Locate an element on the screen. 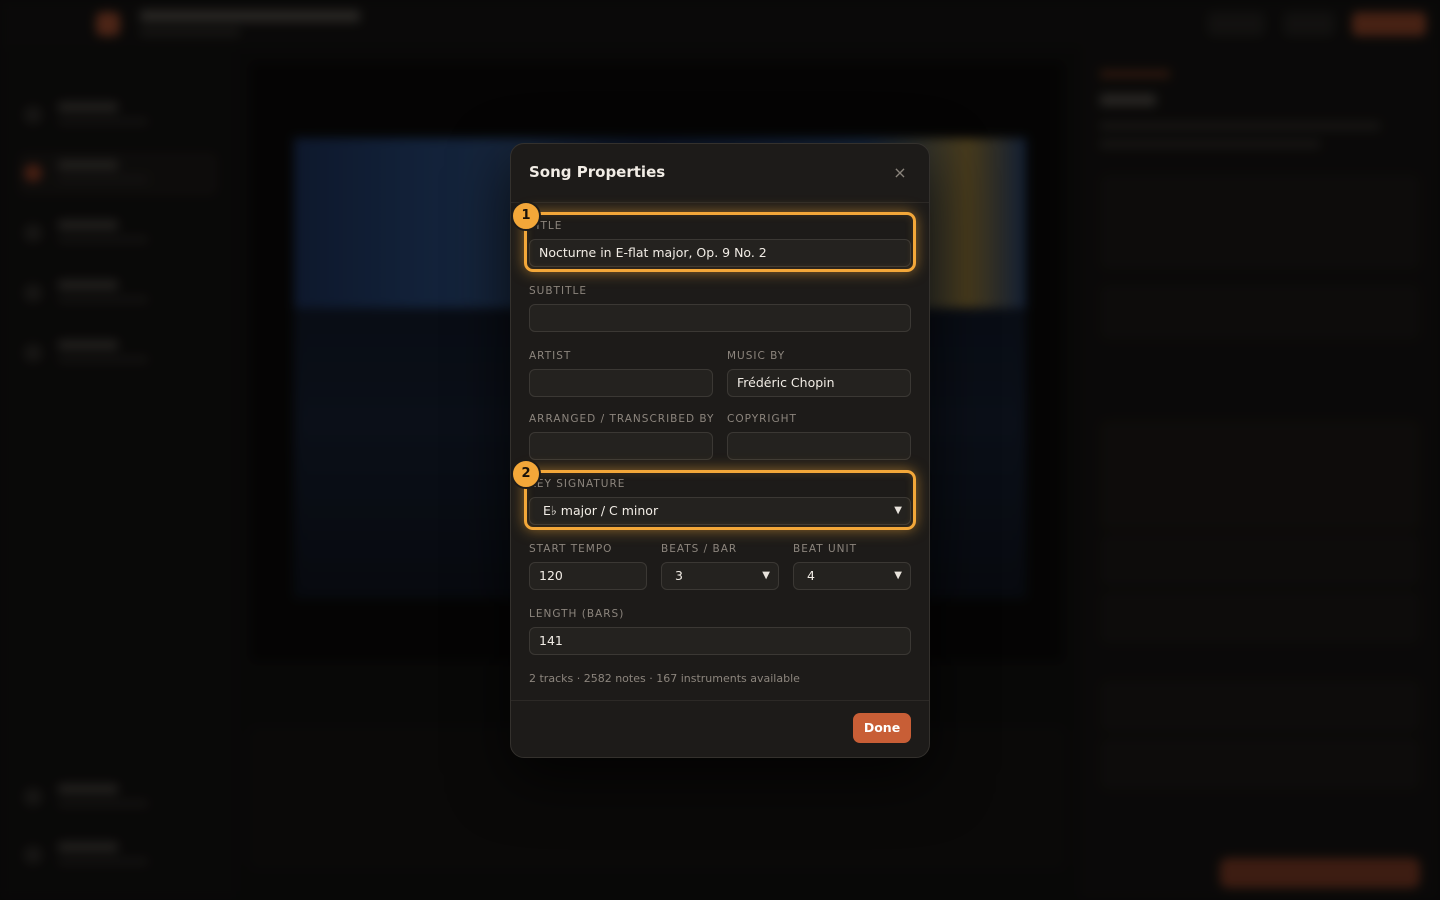 The height and width of the screenshot is (900, 1440). start-tempo-label: START TEMPO is located at coordinates (571, 549).